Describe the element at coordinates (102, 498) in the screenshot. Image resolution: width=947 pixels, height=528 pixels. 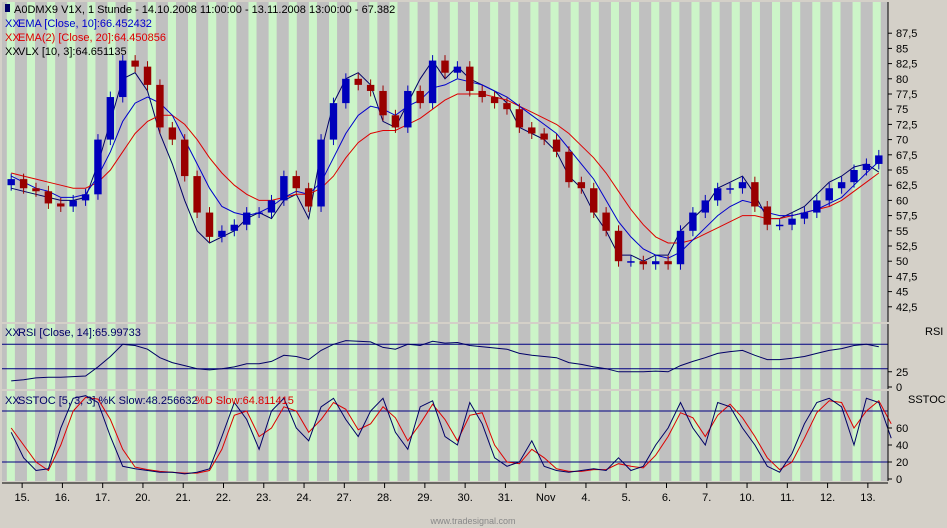
I see `time-tick-label: 17.` at that location.